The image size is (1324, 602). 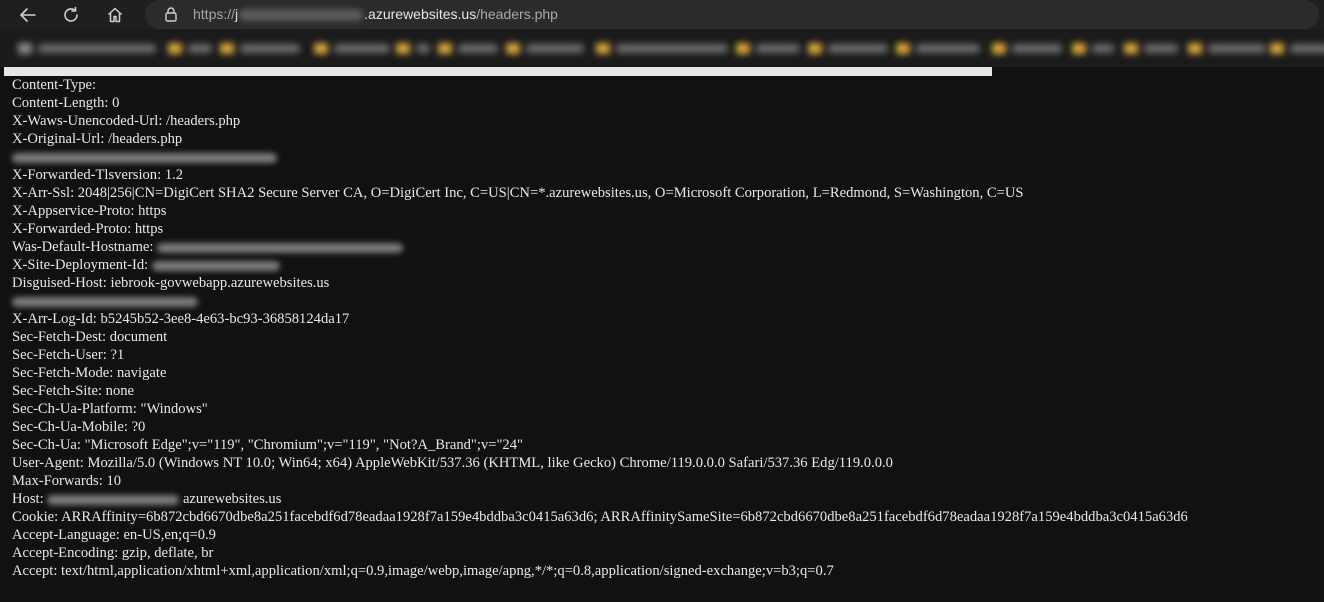 What do you see at coordinates (72, 229) in the screenshot?
I see `header-name: X-Forwarded-Proto:` at bounding box center [72, 229].